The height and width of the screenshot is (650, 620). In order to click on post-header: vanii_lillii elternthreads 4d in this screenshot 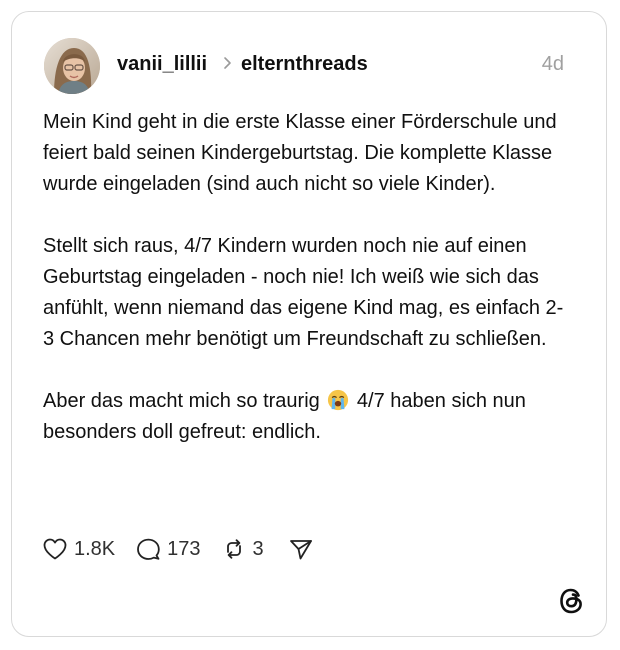, I will do `click(304, 66)`.